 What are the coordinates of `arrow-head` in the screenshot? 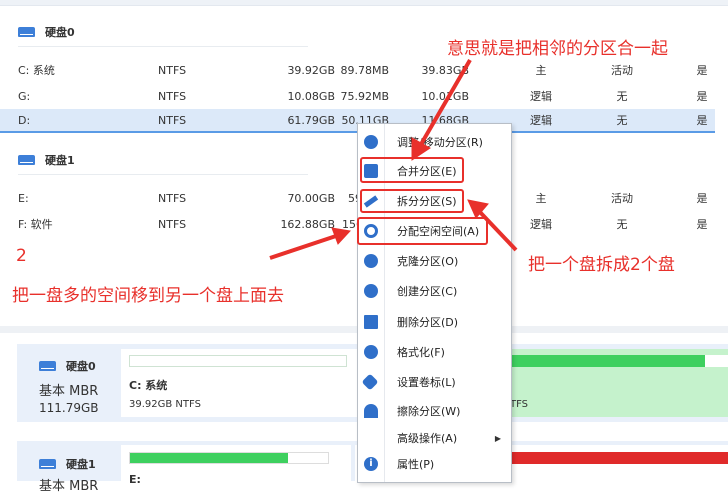 It's located at (341, 236).